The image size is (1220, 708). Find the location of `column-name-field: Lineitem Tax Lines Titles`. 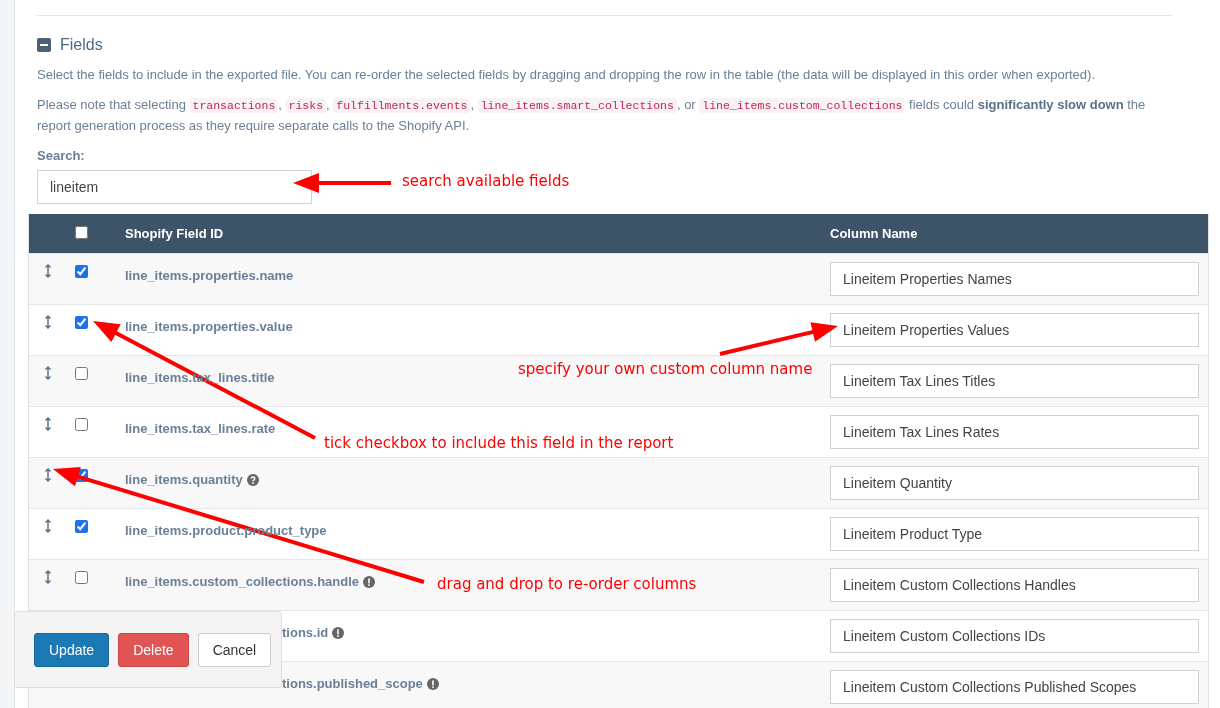

column-name-field: Lineitem Tax Lines Titles is located at coordinates (1014, 381).